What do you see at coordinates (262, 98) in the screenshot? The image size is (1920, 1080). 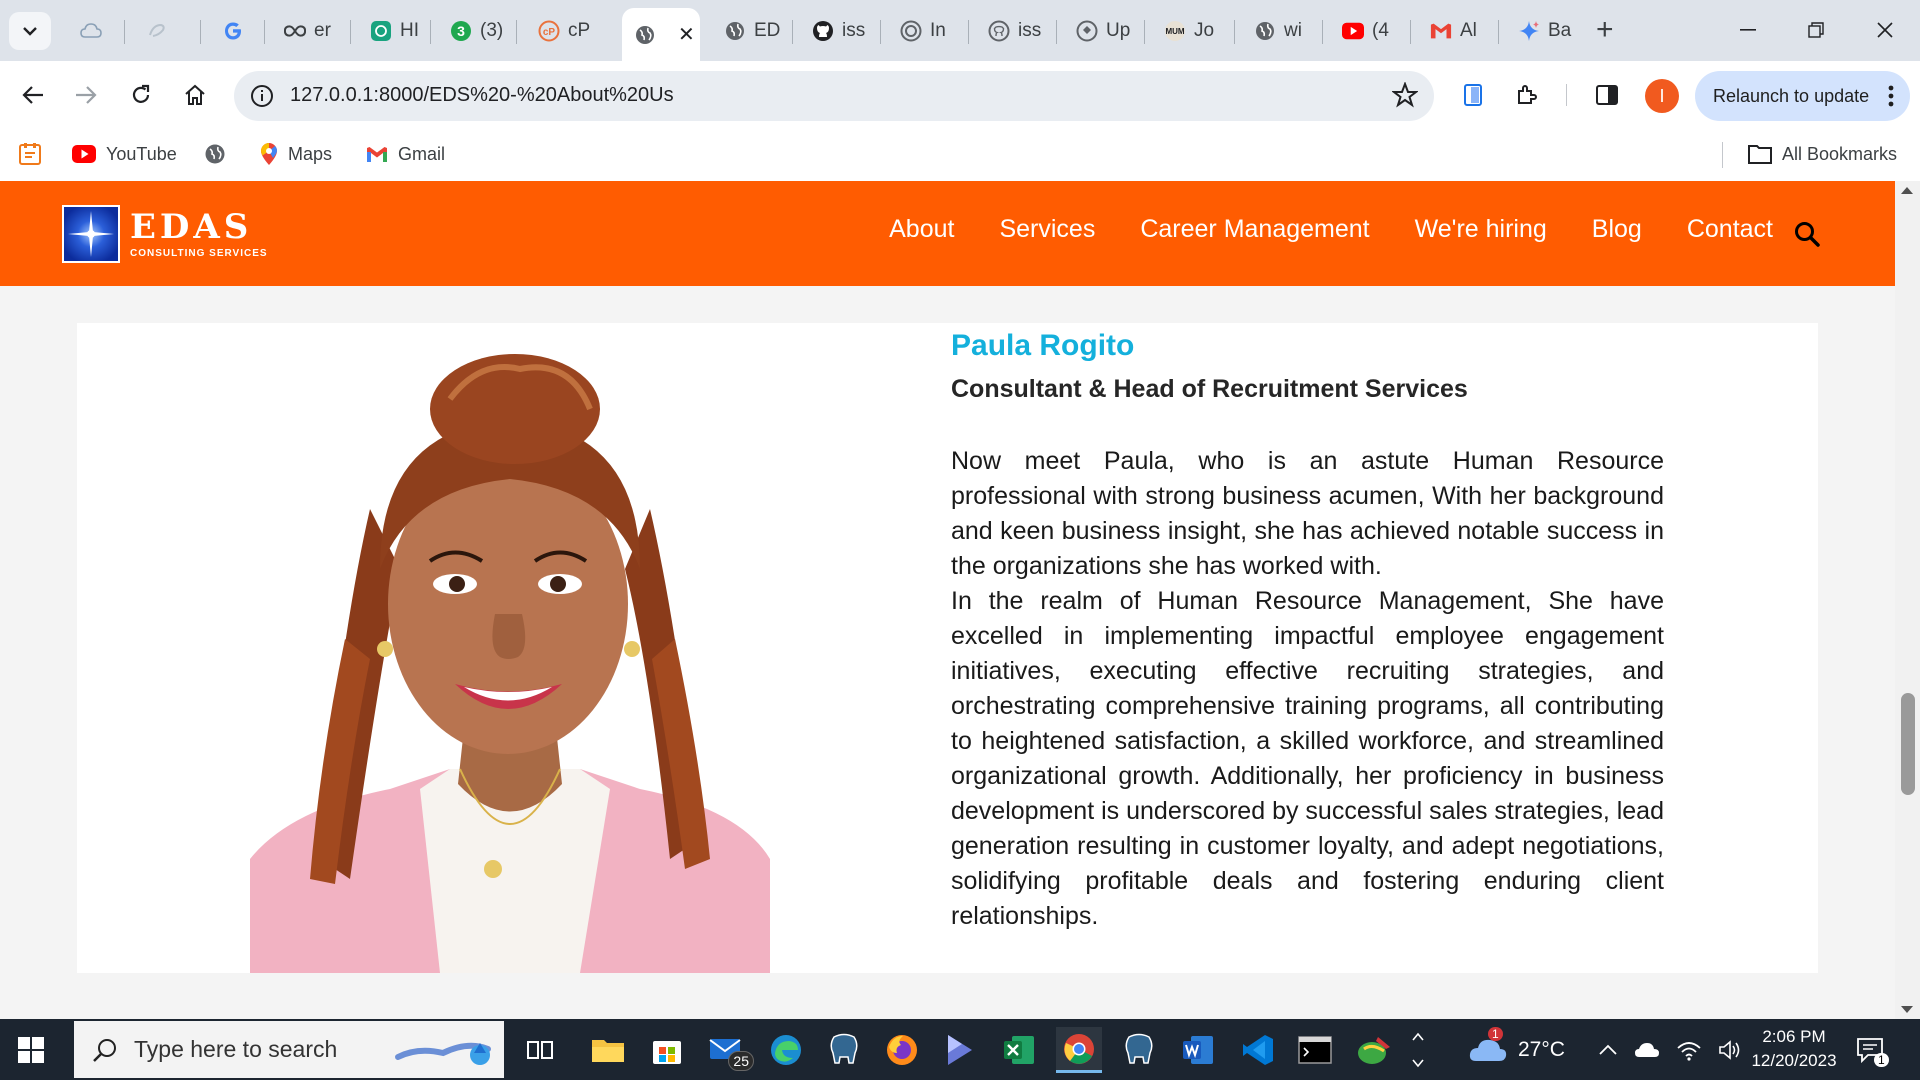 I see `site-info-icon` at bounding box center [262, 98].